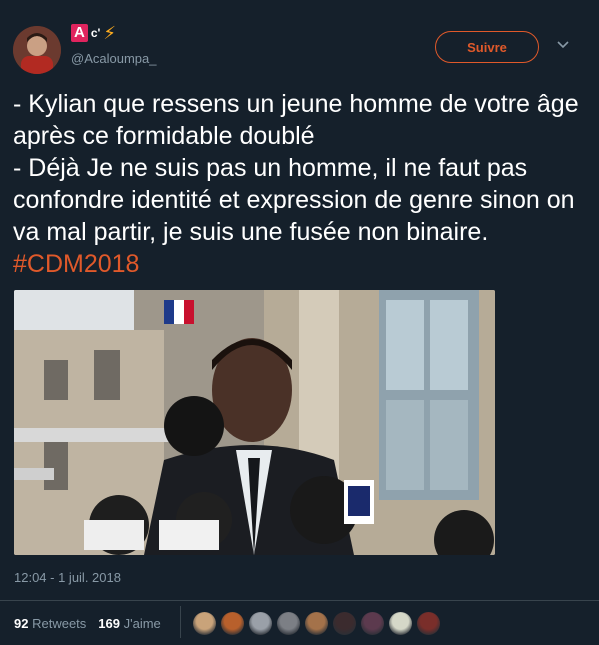 This screenshot has width=599, height=645. I want to click on follow-button: Suivre, so click(487, 47).